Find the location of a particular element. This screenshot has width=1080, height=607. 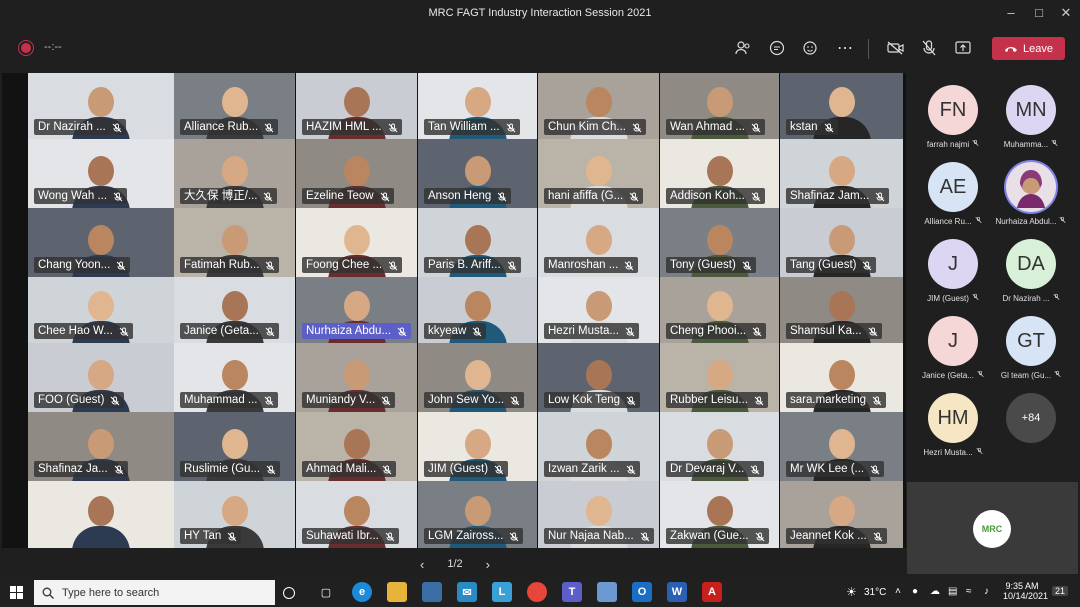

participants-icon is located at coordinates (743, 48).